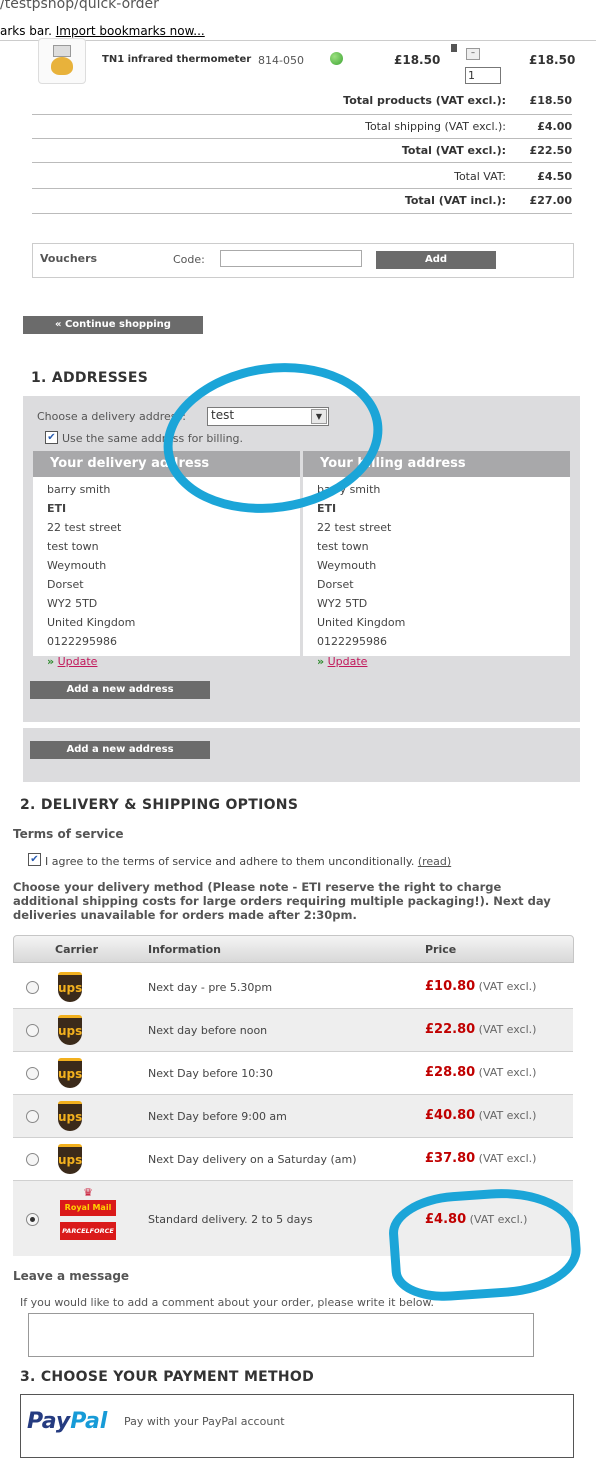  What do you see at coordinates (88, 1231) in the screenshot?
I see `parcelforce-label: PARCELFORCE` at bounding box center [88, 1231].